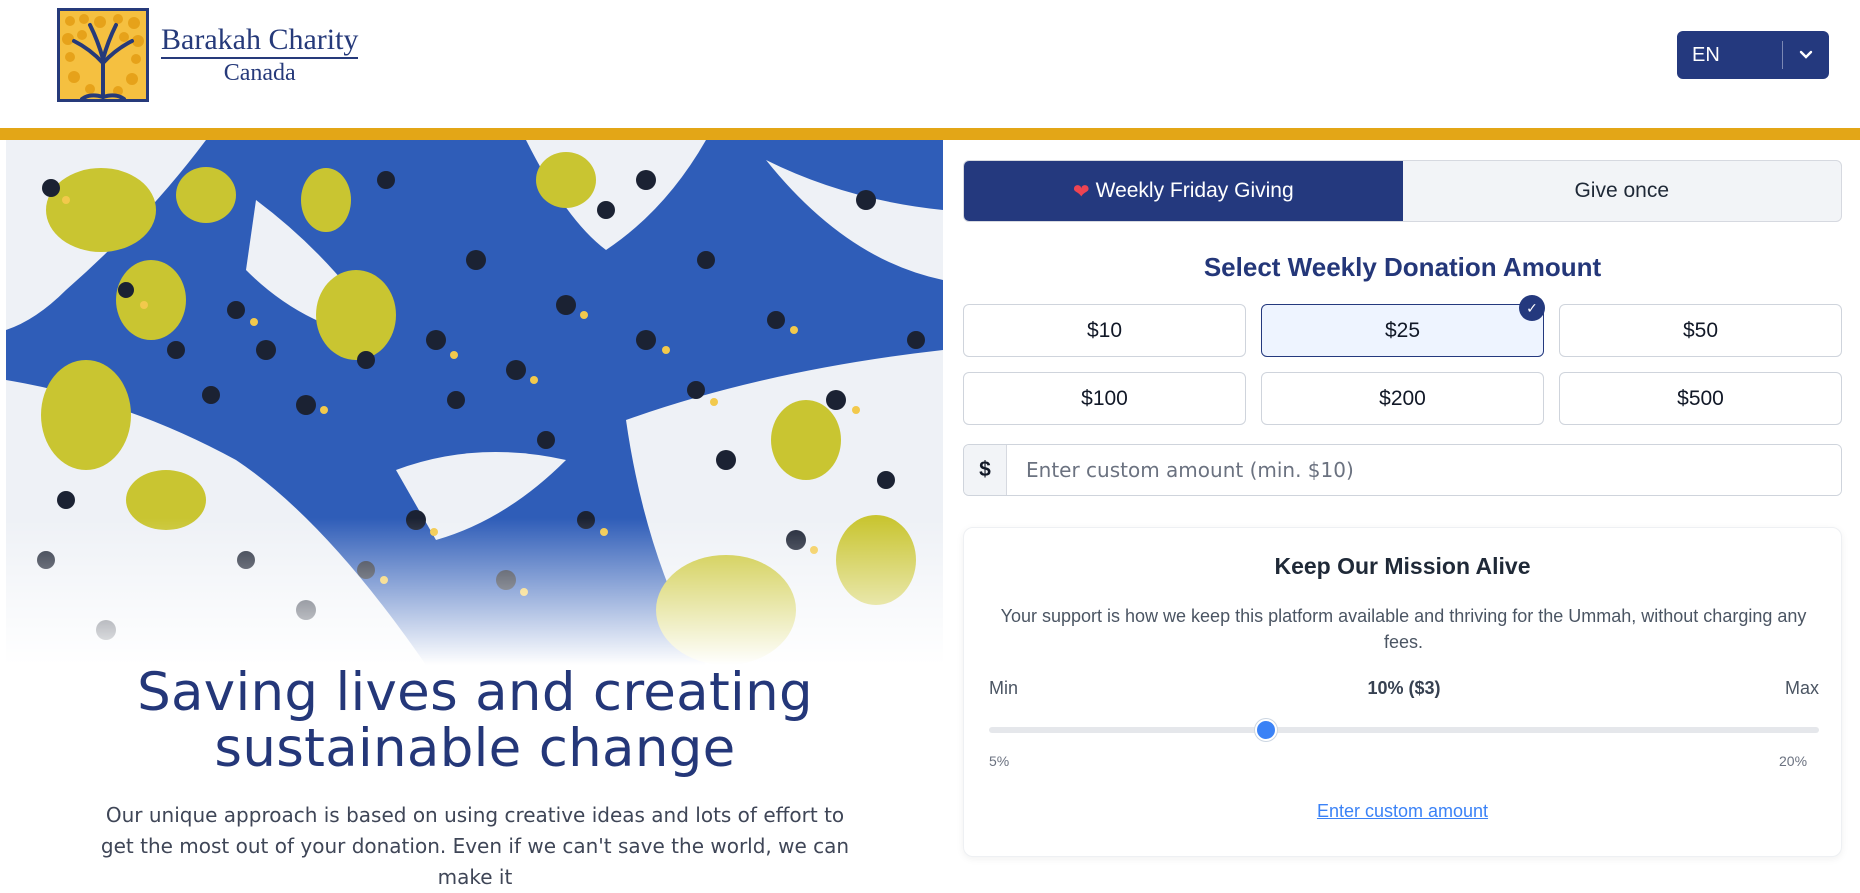  I want to click on slider-min-tick: 5%, so click(999, 761).